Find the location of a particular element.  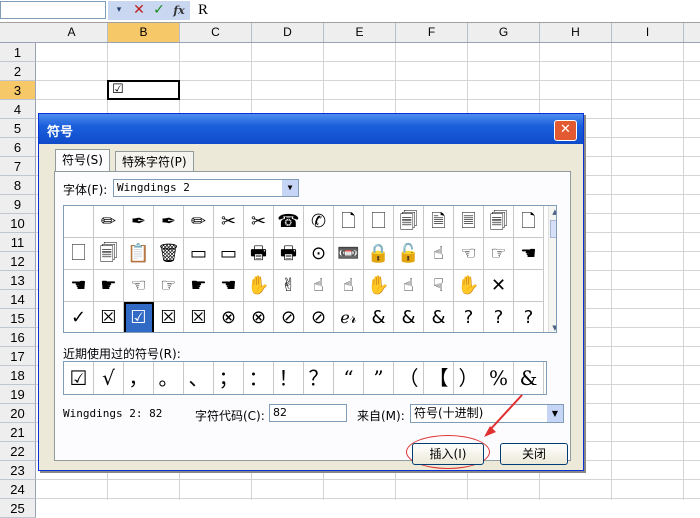

chevron-down-icon: ▼ is located at coordinates (555, 413).